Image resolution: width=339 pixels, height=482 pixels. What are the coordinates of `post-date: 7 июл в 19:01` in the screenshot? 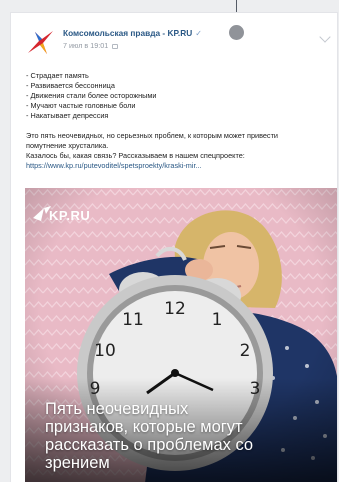 It's located at (91, 45).